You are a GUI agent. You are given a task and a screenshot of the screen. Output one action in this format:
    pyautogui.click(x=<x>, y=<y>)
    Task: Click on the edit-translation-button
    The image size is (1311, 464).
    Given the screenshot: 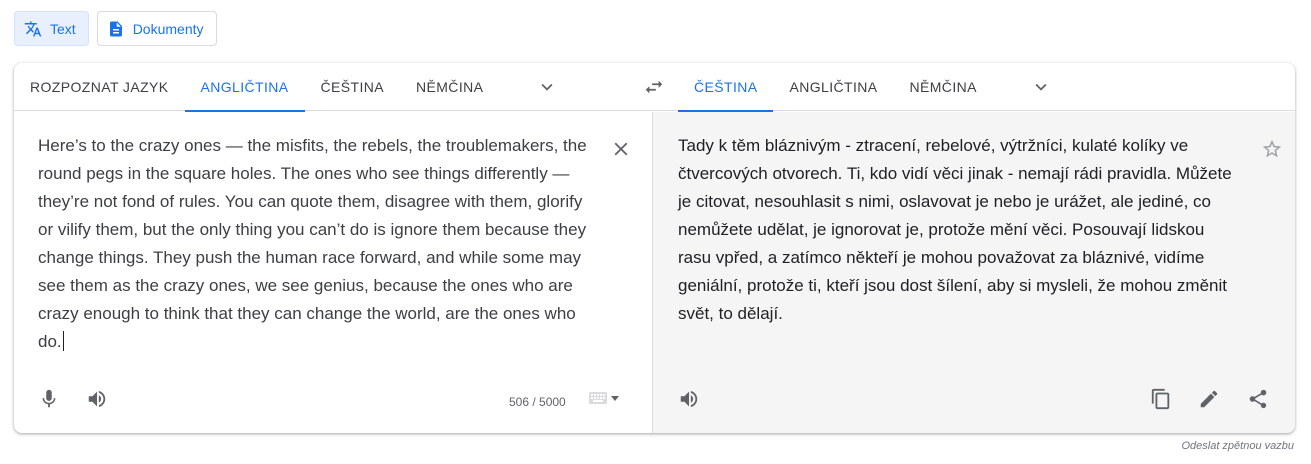 What is the action you would take?
    pyautogui.click(x=1209, y=399)
    